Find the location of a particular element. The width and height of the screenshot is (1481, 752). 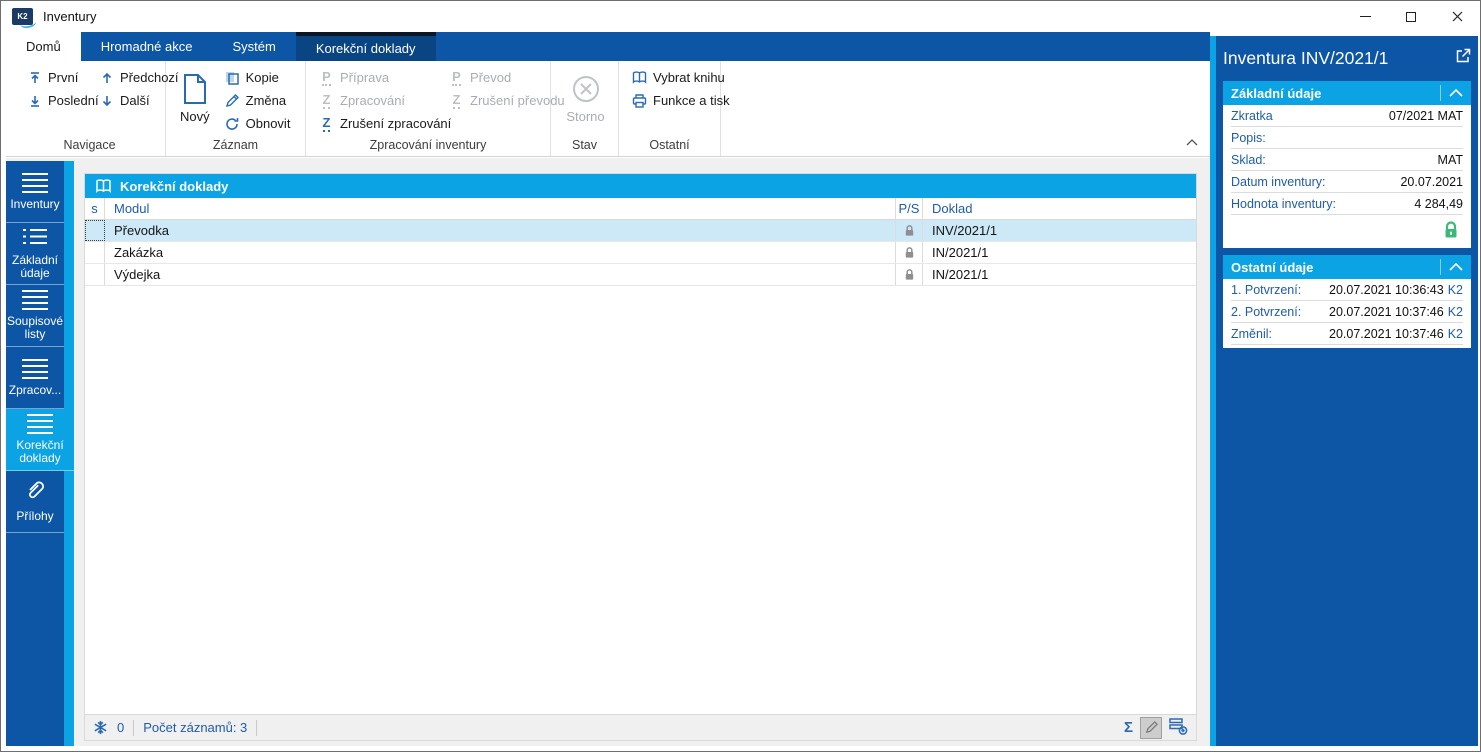

refresh-button: Obnovit is located at coordinates (257, 123).